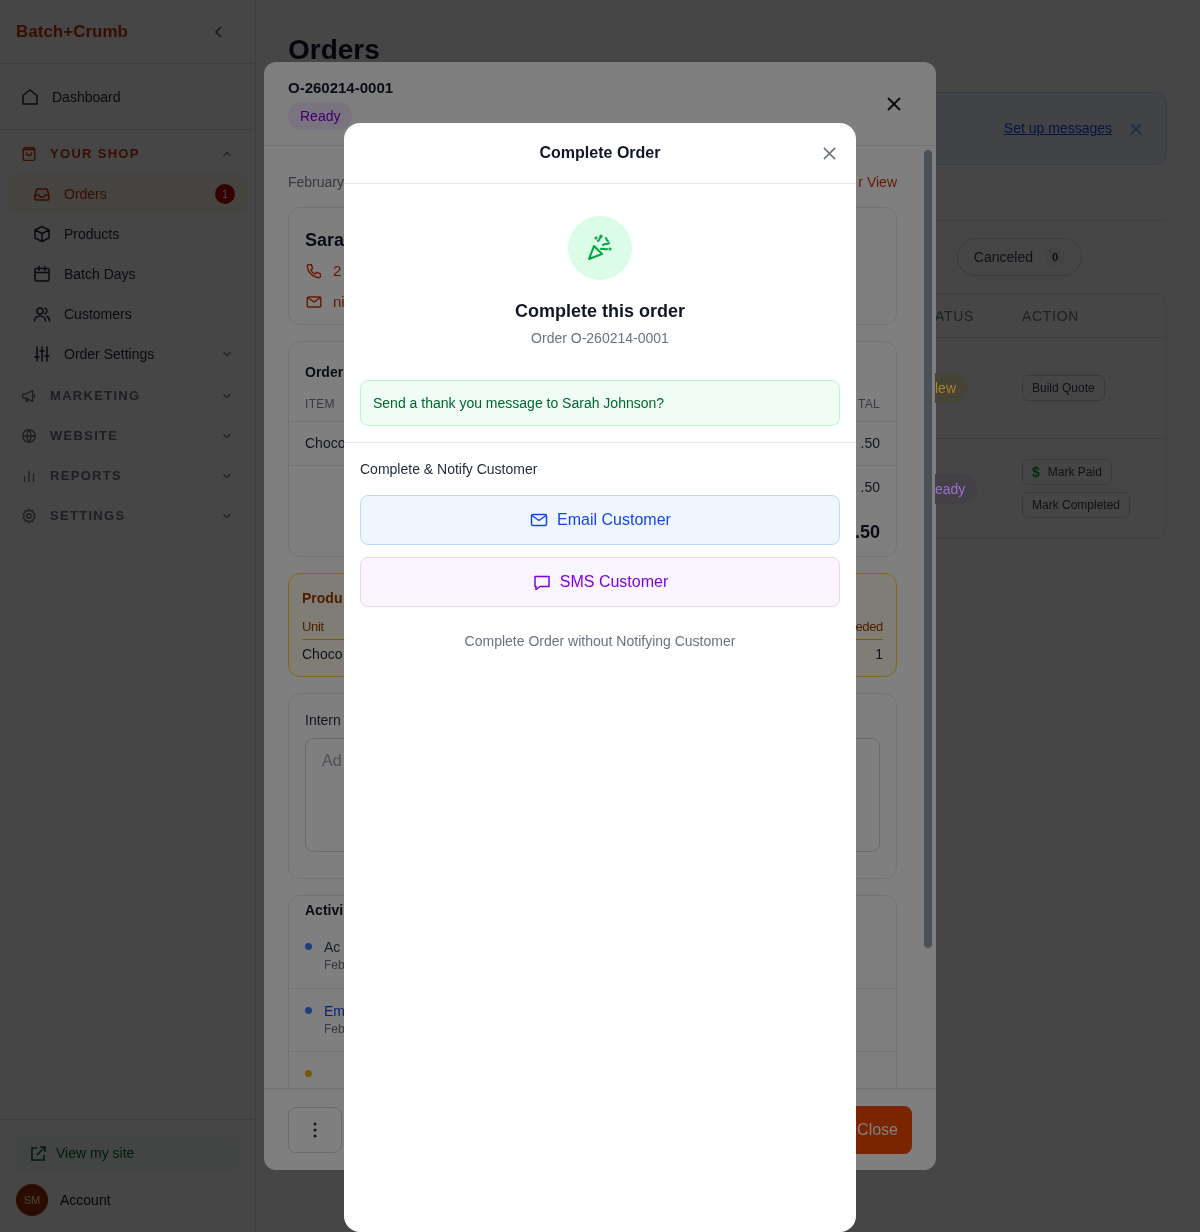  Describe the element at coordinates (313, 626) in the screenshot. I see `column-header: Unit` at that location.